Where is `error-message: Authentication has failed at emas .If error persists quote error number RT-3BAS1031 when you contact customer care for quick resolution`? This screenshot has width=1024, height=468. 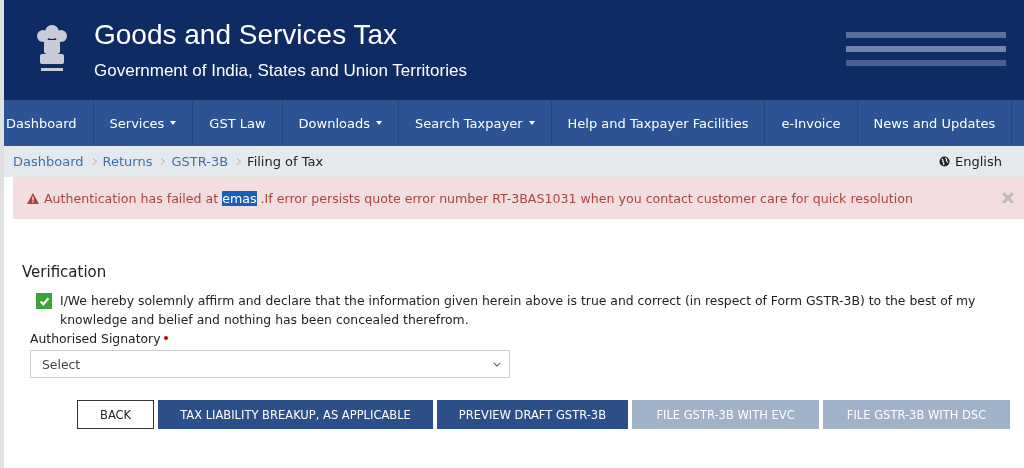 error-message: Authentication has failed at emas .If error persists quote error number RT-3BAS1031 when you contact customer care for quick resolution is located at coordinates (479, 198).